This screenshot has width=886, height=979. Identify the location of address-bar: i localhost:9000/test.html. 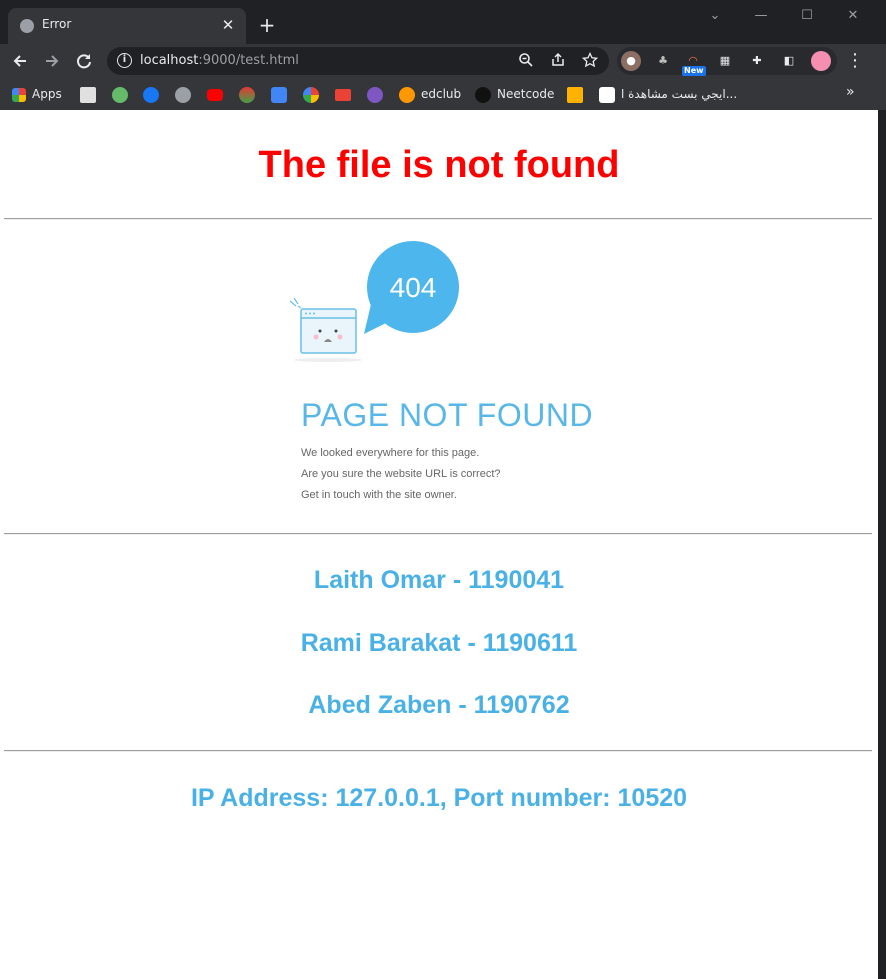
(358, 61).